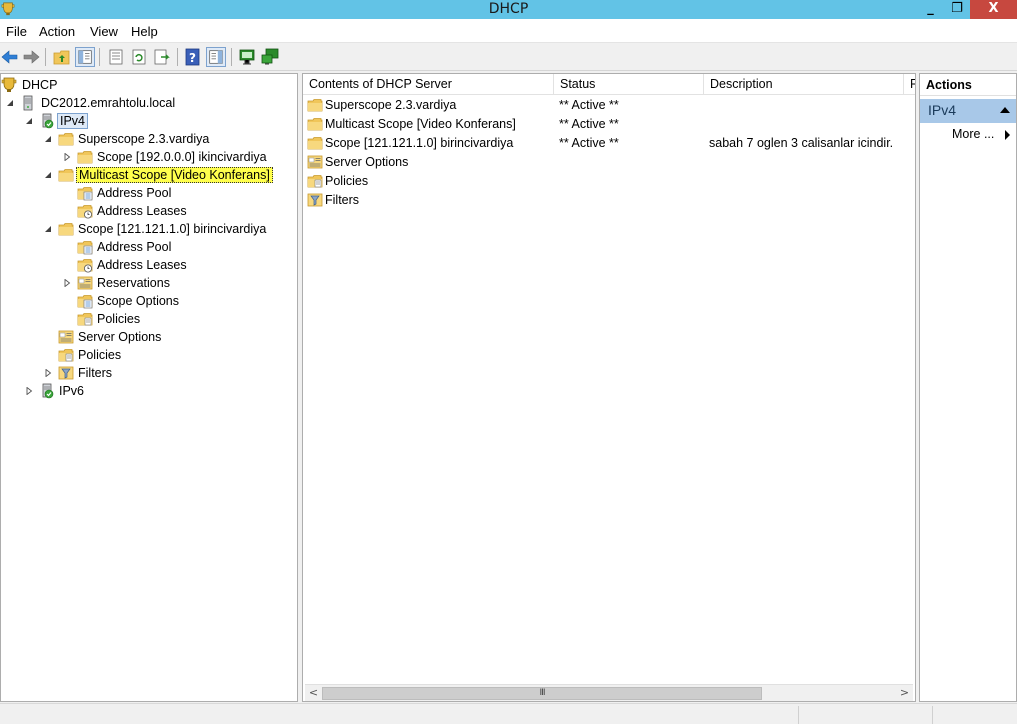  Describe the element at coordinates (391, 105) in the screenshot. I see `row-name: Superscope 2.3.vardiya` at that location.